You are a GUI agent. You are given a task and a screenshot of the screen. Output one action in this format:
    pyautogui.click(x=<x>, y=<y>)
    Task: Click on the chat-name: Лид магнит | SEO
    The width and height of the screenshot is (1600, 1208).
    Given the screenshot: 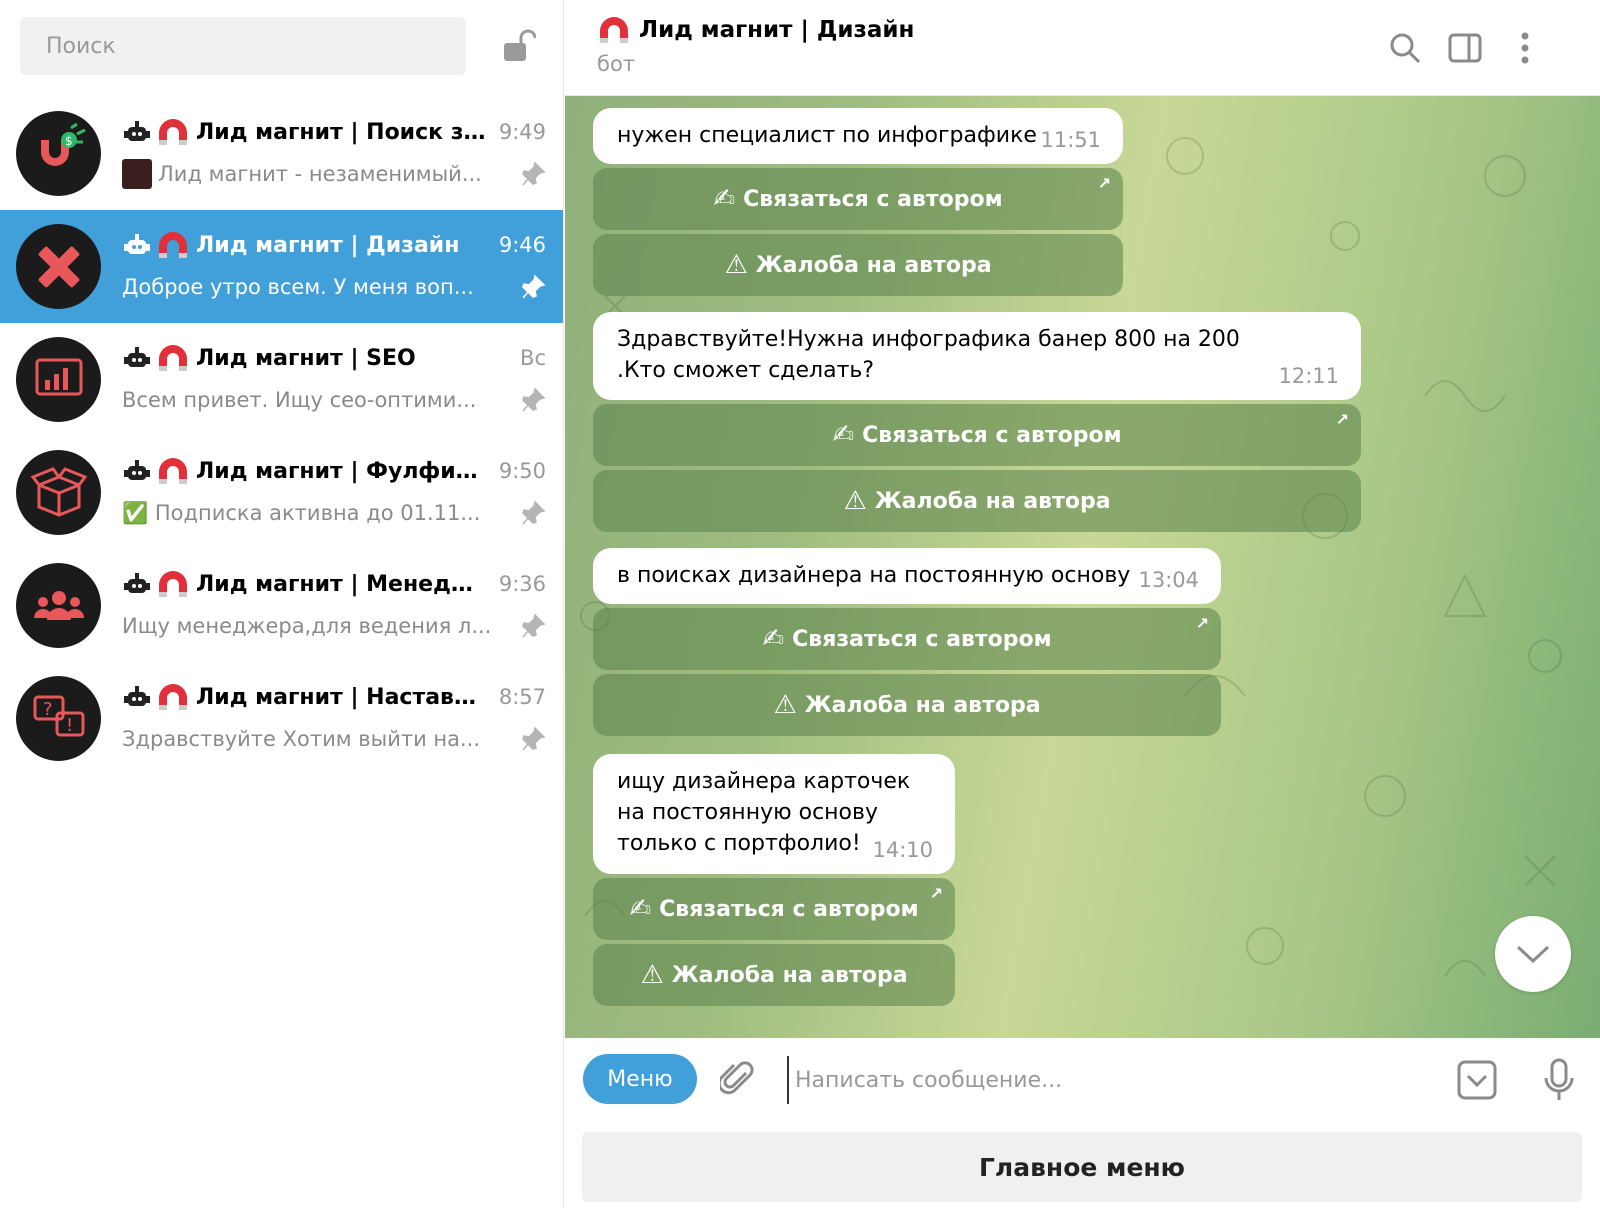 What is the action you would take?
    pyautogui.click(x=306, y=358)
    